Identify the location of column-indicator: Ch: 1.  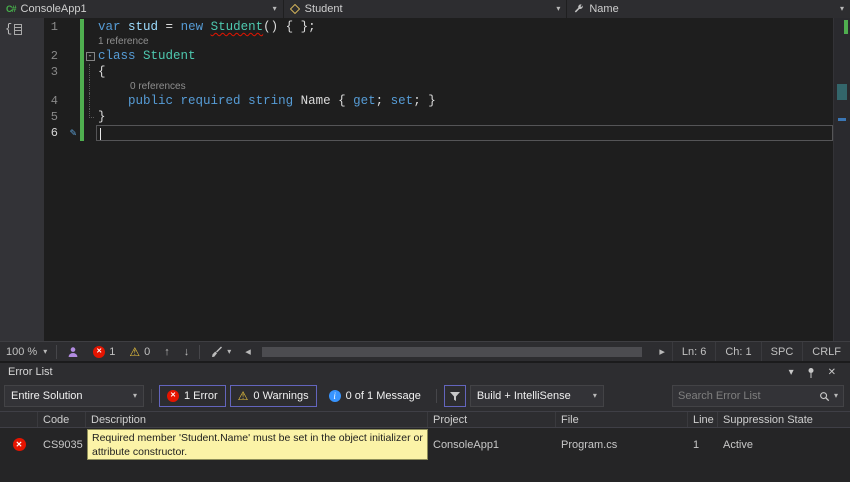
(737, 351).